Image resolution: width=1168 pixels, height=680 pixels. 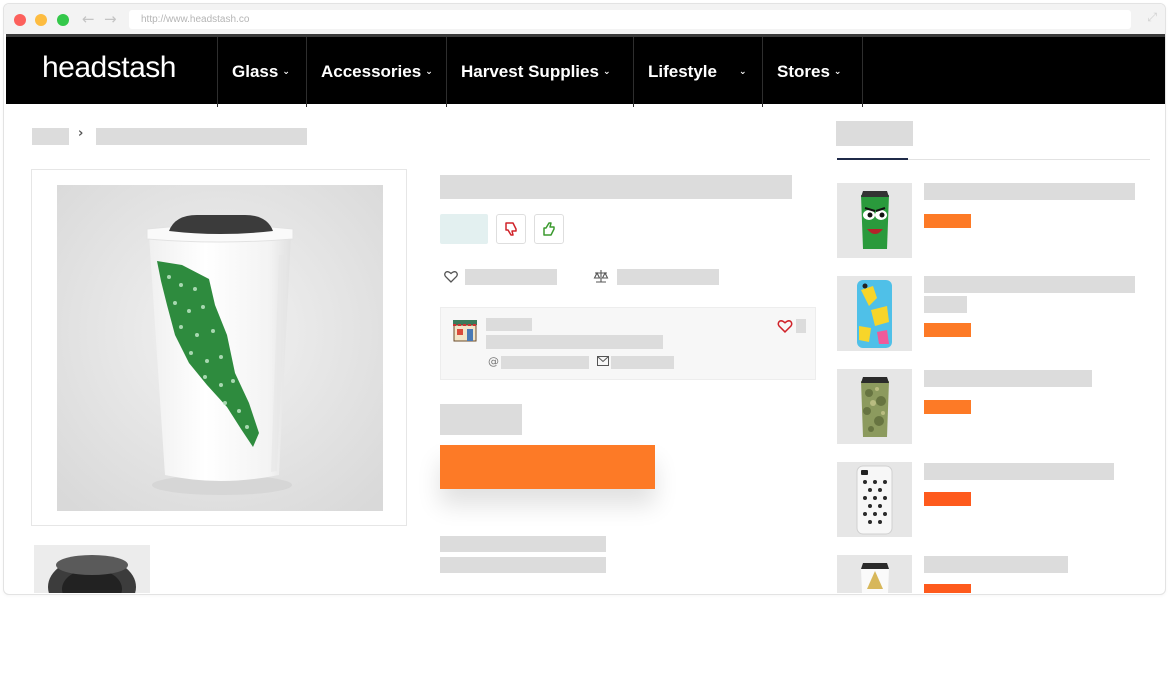 I want to click on menu-item-harvest-supplies: Harvest Supplies ⌄, so click(x=539, y=72).